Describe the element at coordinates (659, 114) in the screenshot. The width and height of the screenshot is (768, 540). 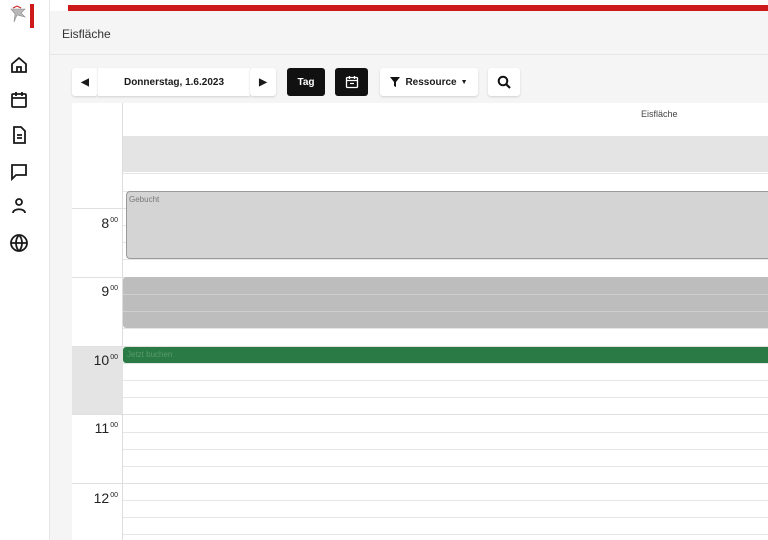
I see `resource-name: Eisfläche` at that location.